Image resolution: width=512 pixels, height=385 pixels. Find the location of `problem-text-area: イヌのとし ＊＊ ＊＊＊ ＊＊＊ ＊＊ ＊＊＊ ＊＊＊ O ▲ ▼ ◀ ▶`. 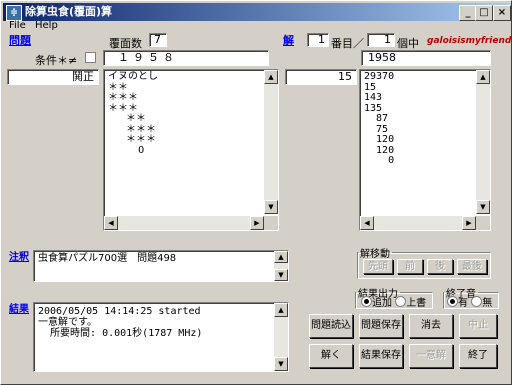

problem-text-area: イヌのとし ＊＊ ＊＊＊ ＊＊＊ ＊＊ ＊＊＊ ＊＊＊ O ▲ ▼ ◀ ▶ is located at coordinates (191, 150).